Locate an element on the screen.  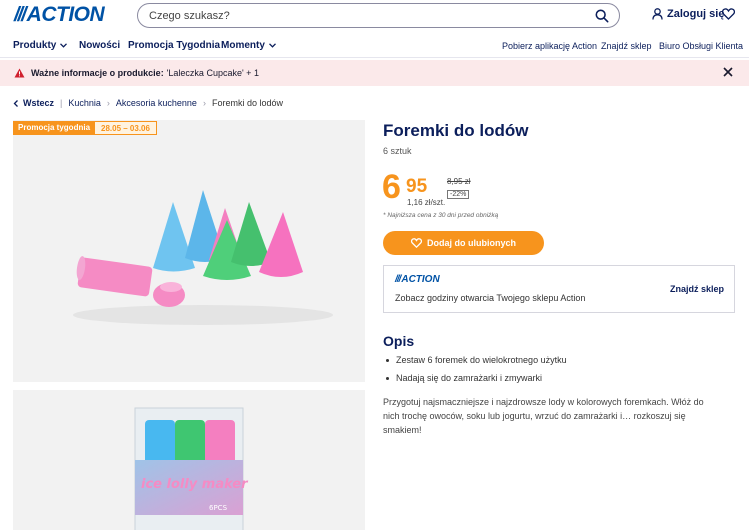
nav-find-store: Znajdź sklep is located at coordinates (626, 46).